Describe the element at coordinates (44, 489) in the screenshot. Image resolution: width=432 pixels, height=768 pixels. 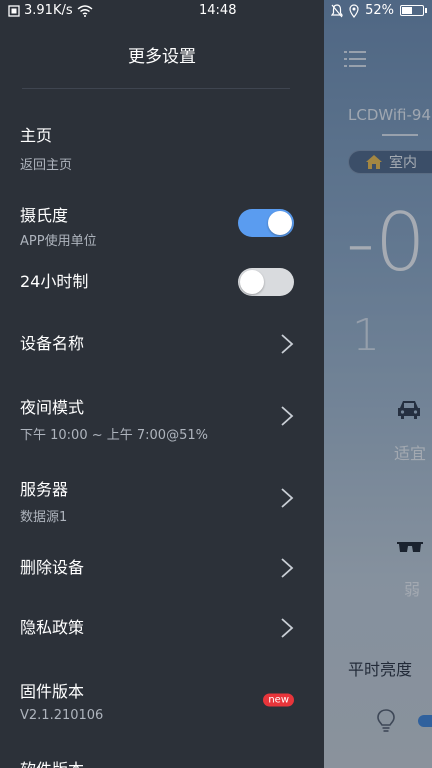
I see `menu-item-label: 服务器` at that location.